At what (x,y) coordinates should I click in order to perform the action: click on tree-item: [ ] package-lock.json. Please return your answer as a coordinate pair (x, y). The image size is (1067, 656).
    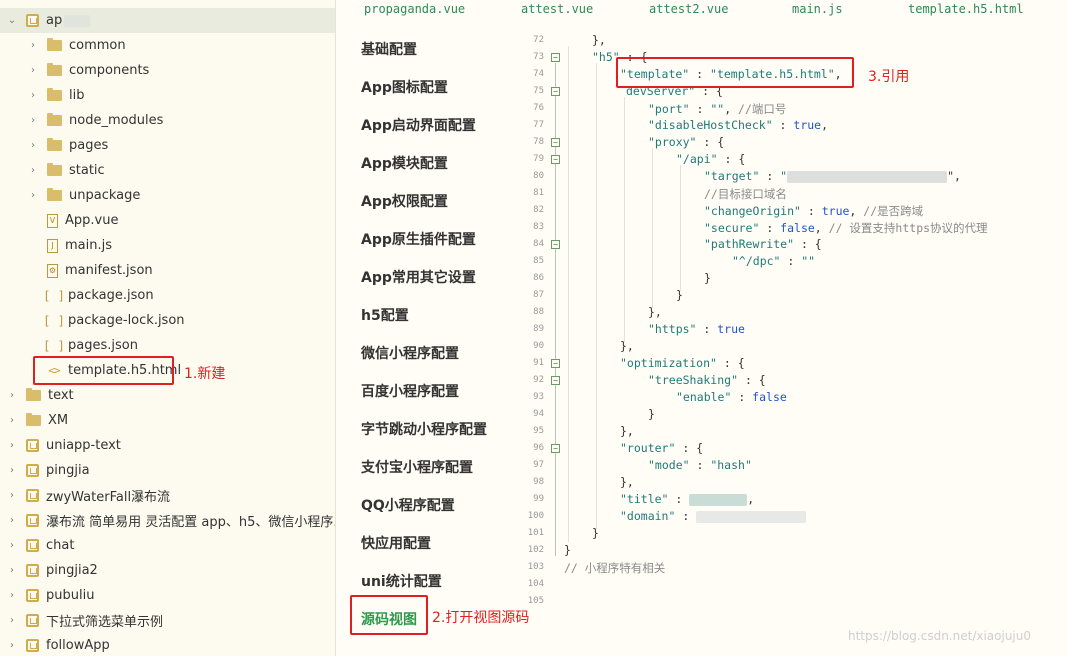
    Looking at the image, I should click on (167, 320).